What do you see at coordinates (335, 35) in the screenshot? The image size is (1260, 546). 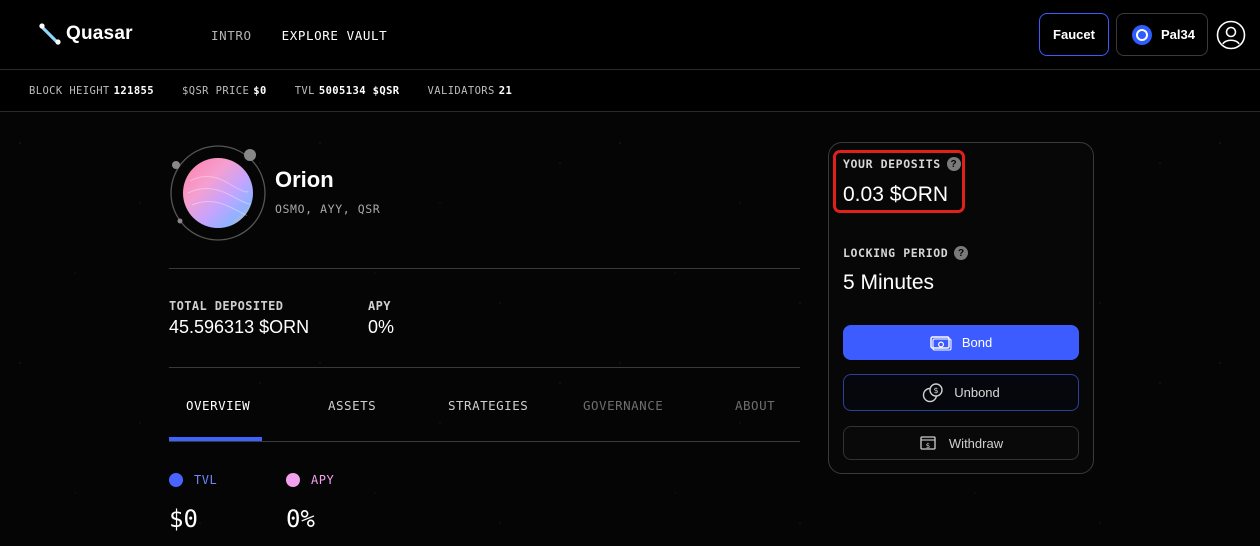 I see `nav-explore-vault: EXPLORE VAULT` at bounding box center [335, 35].